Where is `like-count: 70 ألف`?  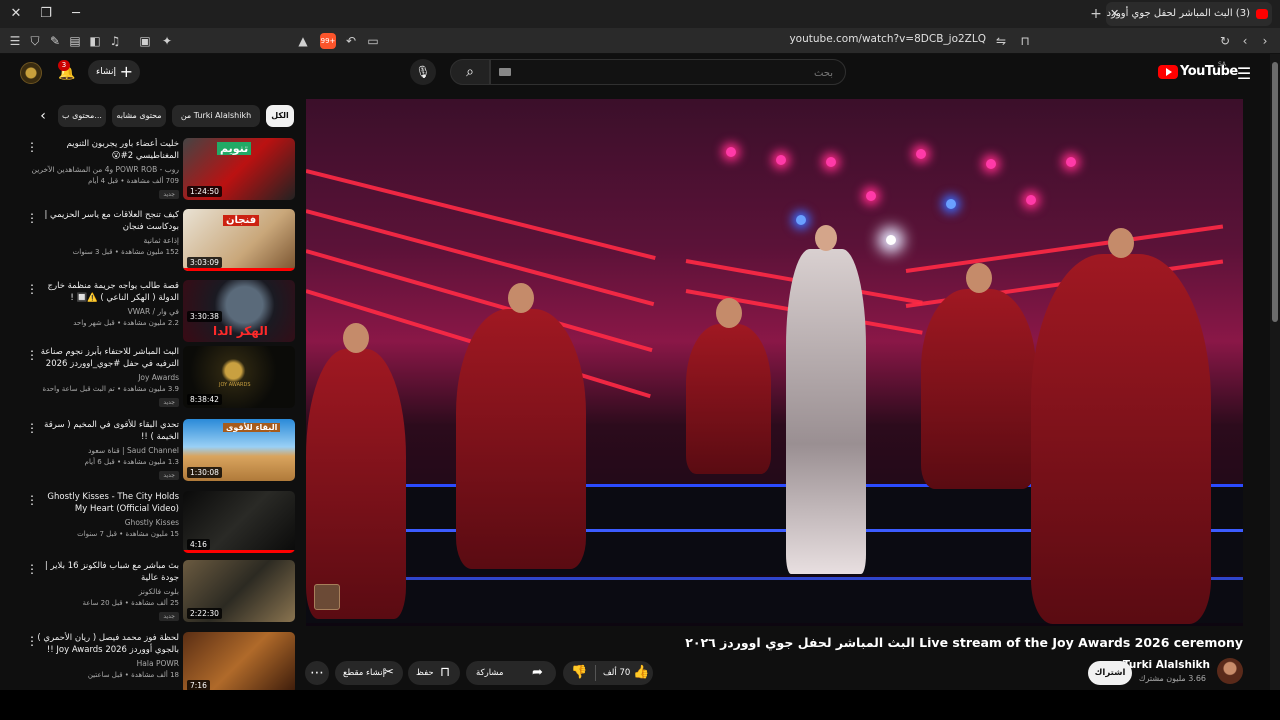 like-count: 70 ألف is located at coordinates (616, 673).